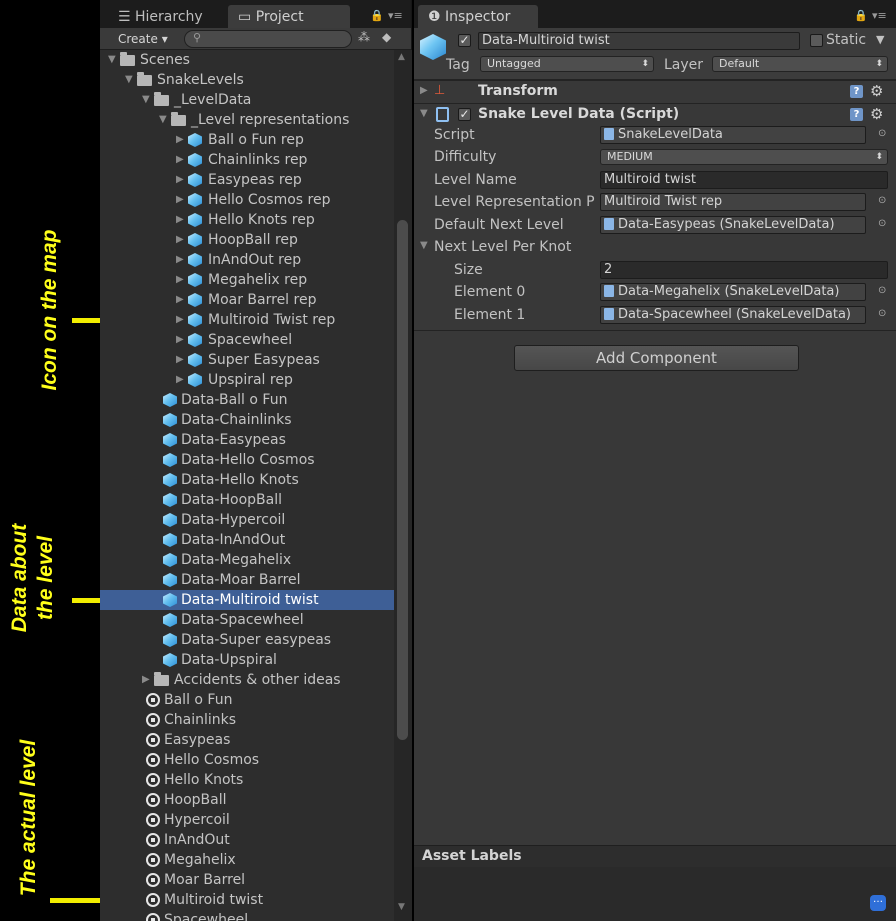 This screenshot has height=921, width=896. What do you see at coordinates (502, 247) in the screenshot?
I see `next-level-per-knot-label: Next Level Per Knot` at bounding box center [502, 247].